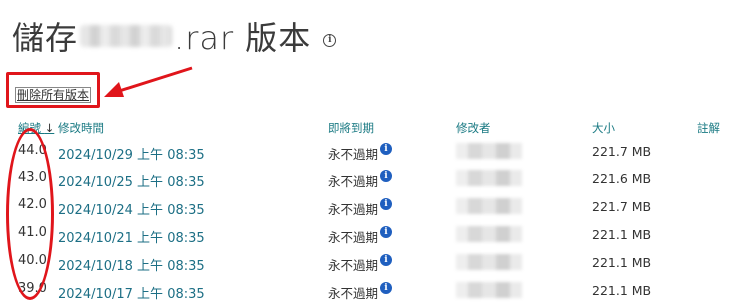 The height and width of the screenshot is (305, 740). What do you see at coordinates (708, 128) in the screenshot?
I see `column-header-comment: 註解` at bounding box center [708, 128].